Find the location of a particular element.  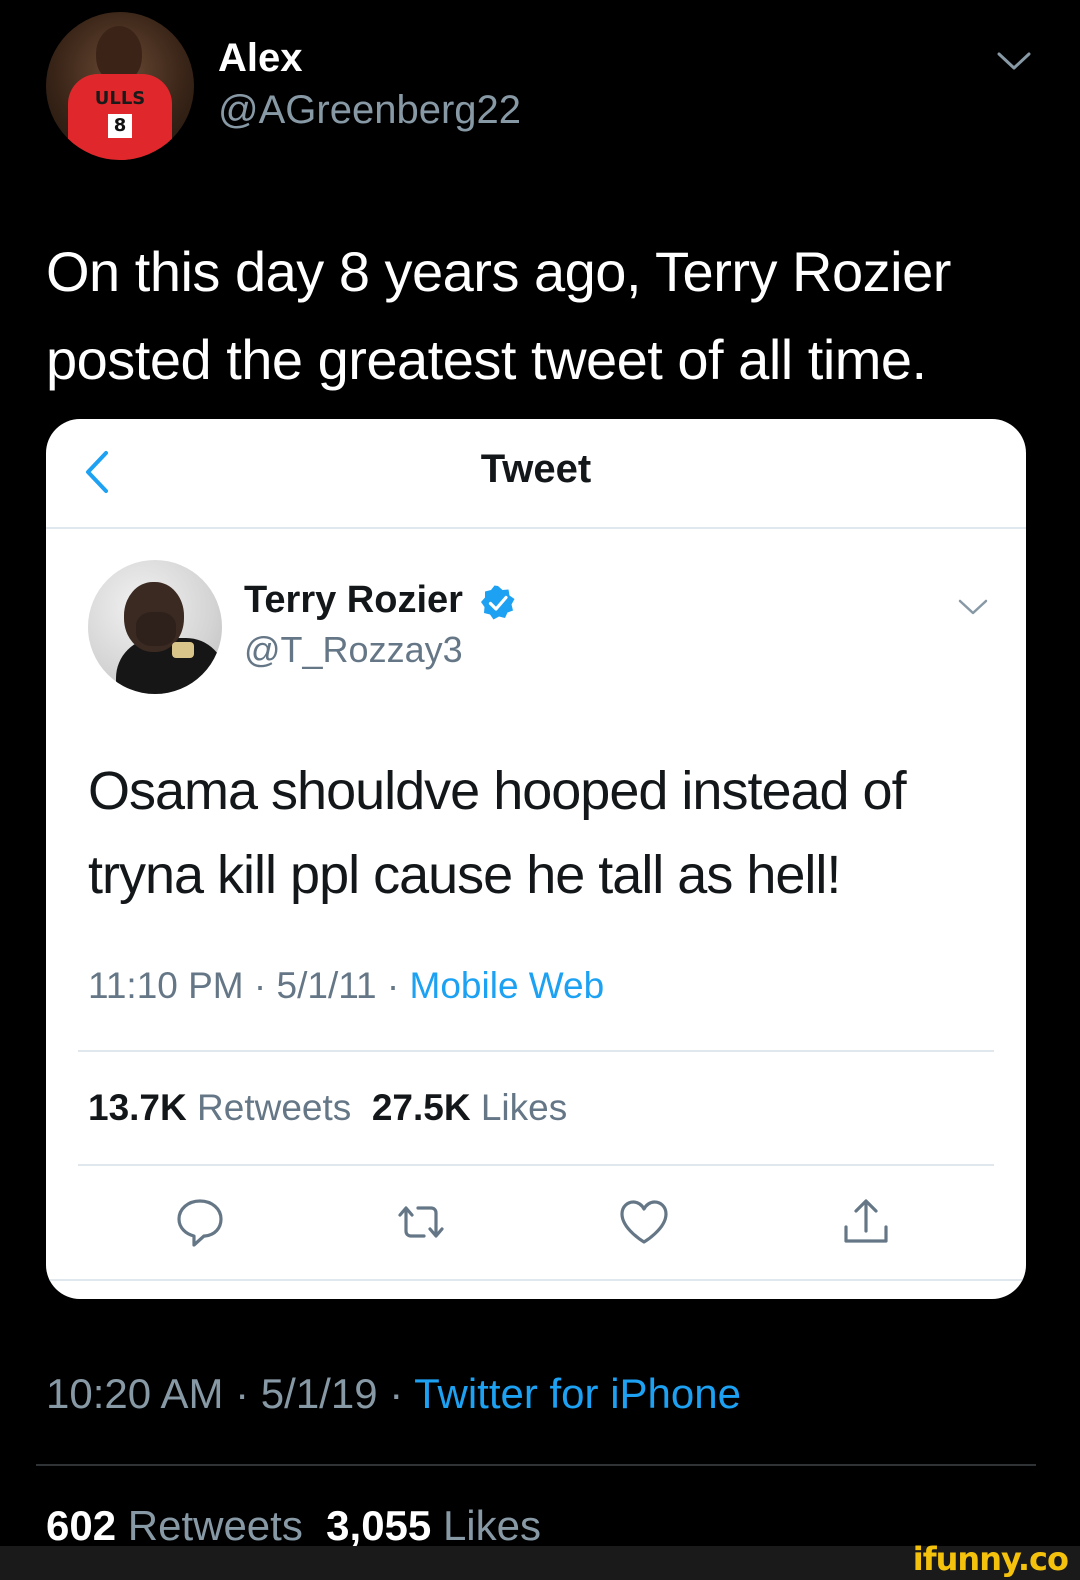

retweet-icon is located at coordinates (421, 1222).